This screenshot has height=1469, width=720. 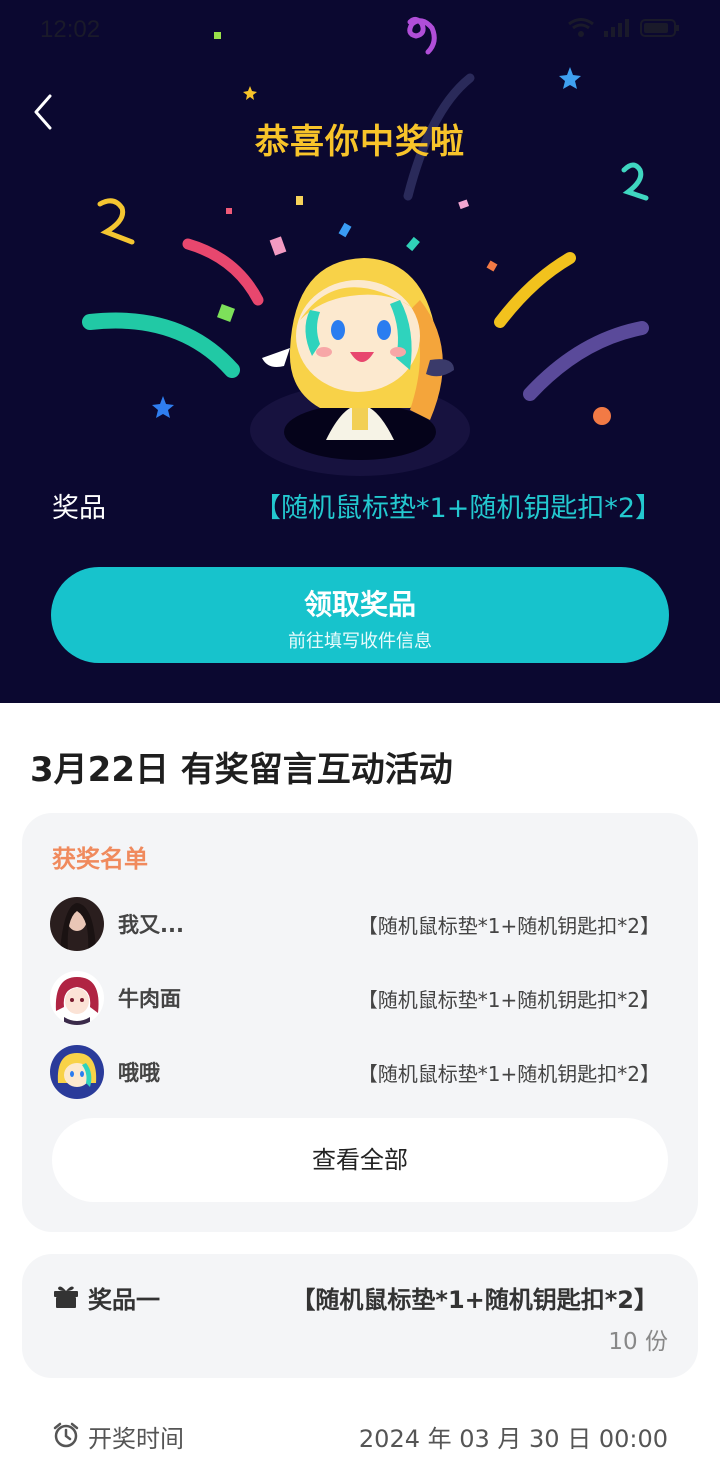 What do you see at coordinates (66, 1435) in the screenshot?
I see `alarm-clock-icon` at bounding box center [66, 1435].